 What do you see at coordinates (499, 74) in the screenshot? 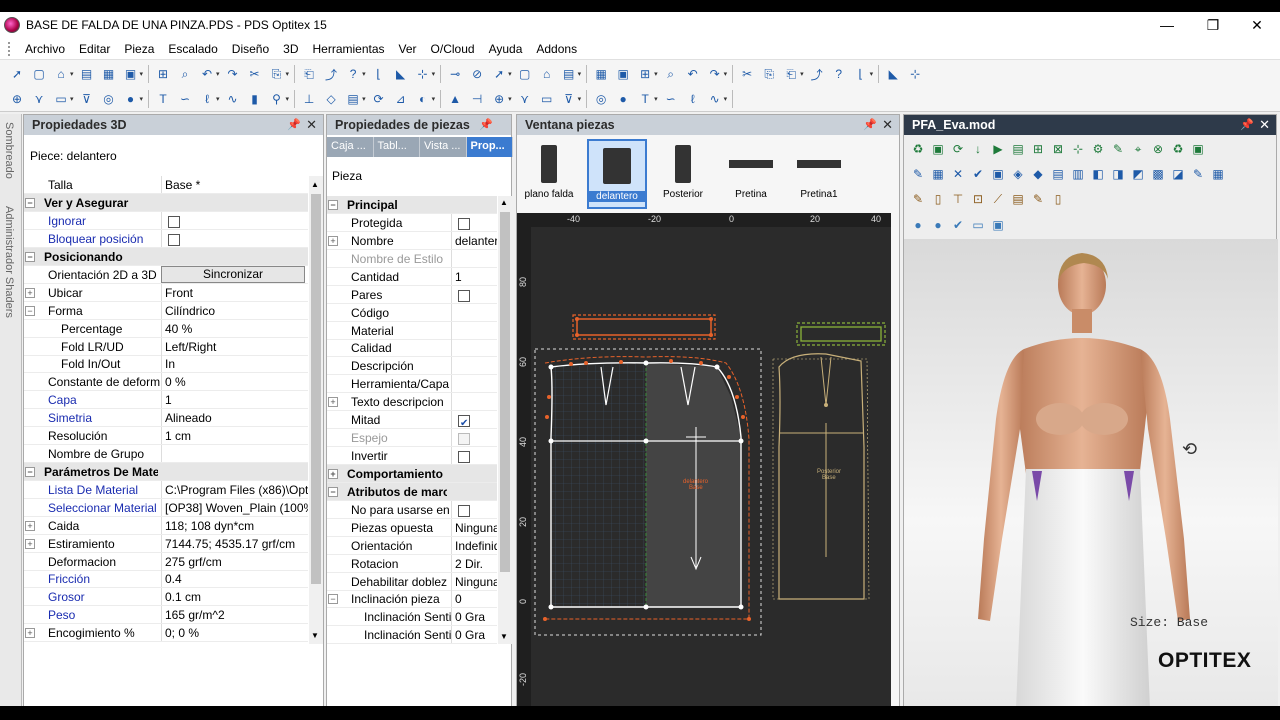
I see `toolbar-tool-icon: ➚` at bounding box center [499, 74].